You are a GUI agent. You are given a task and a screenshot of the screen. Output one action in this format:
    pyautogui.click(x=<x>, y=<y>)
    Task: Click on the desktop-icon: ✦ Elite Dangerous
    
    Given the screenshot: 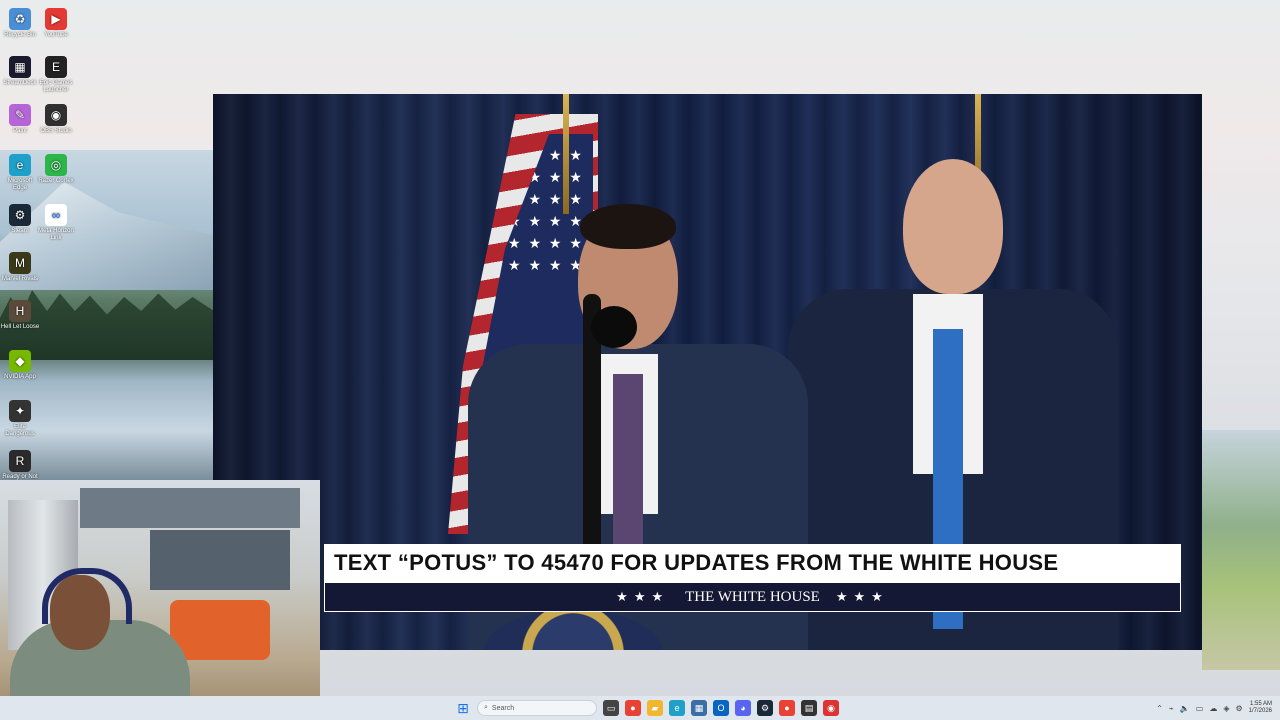 What is the action you would take?
    pyautogui.click(x=20, y=419)
    